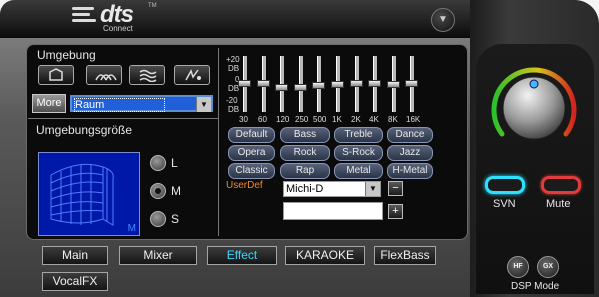 Image resolution: width=599 pixels, height=297 pixels. I want to click on size-radio-l, so click(158, 163).